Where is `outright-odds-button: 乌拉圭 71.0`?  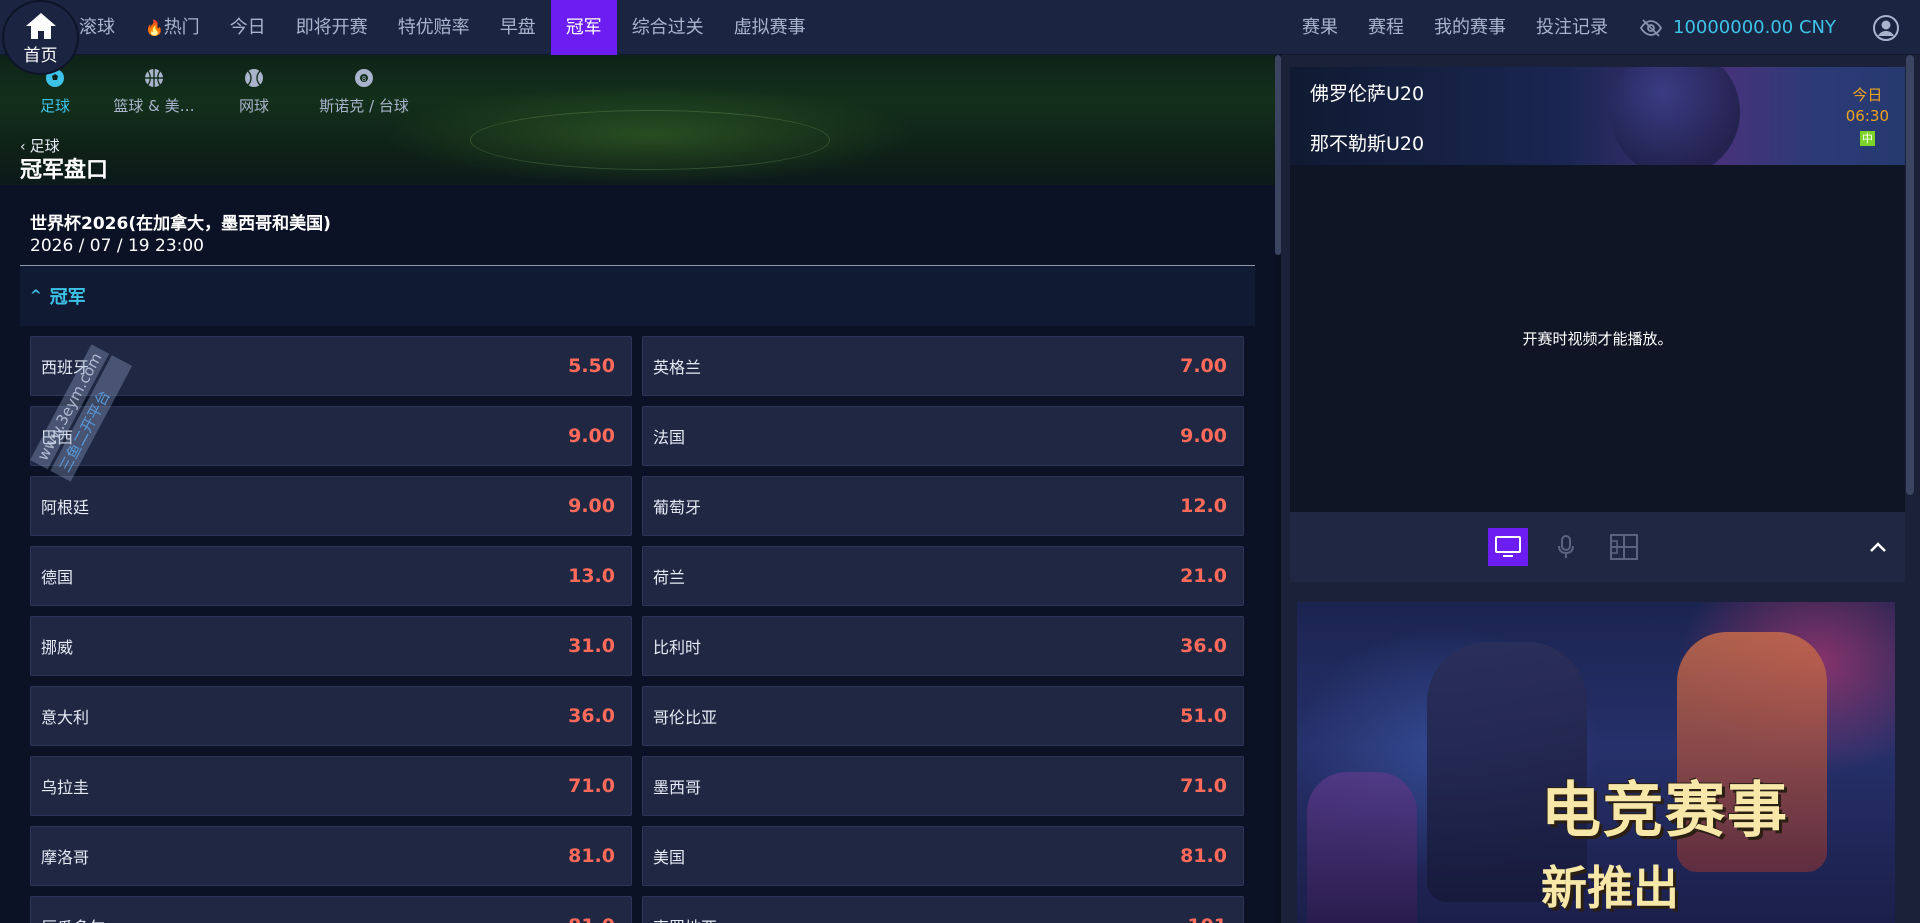
outright-odds-button: 乌拉圭 71.0 is located at coordinates (331, 786).